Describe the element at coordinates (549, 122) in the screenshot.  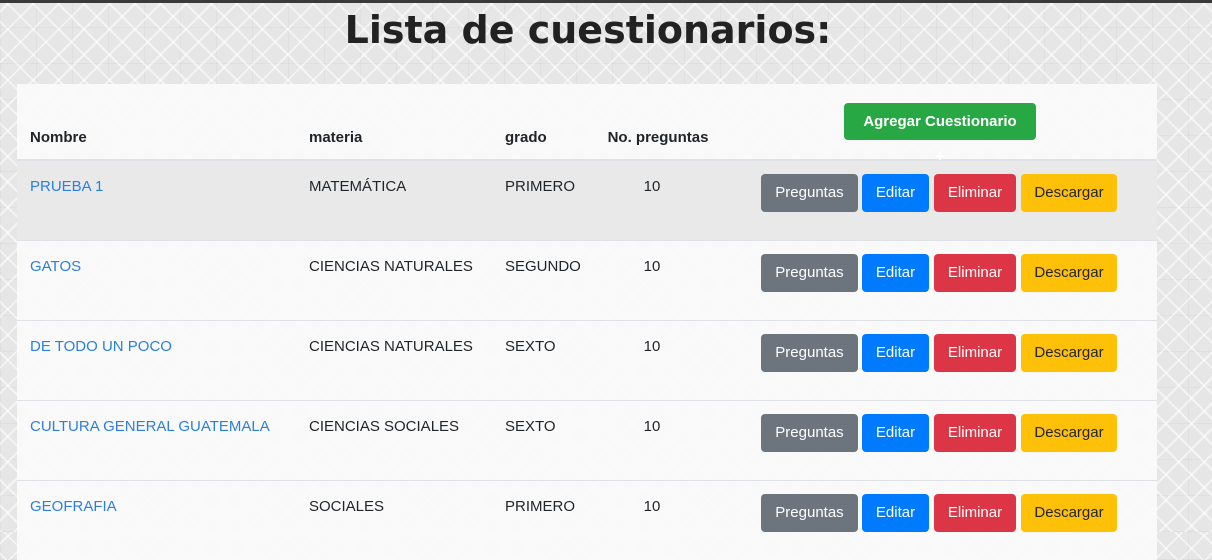
I see `header-grado: grado` at that location.